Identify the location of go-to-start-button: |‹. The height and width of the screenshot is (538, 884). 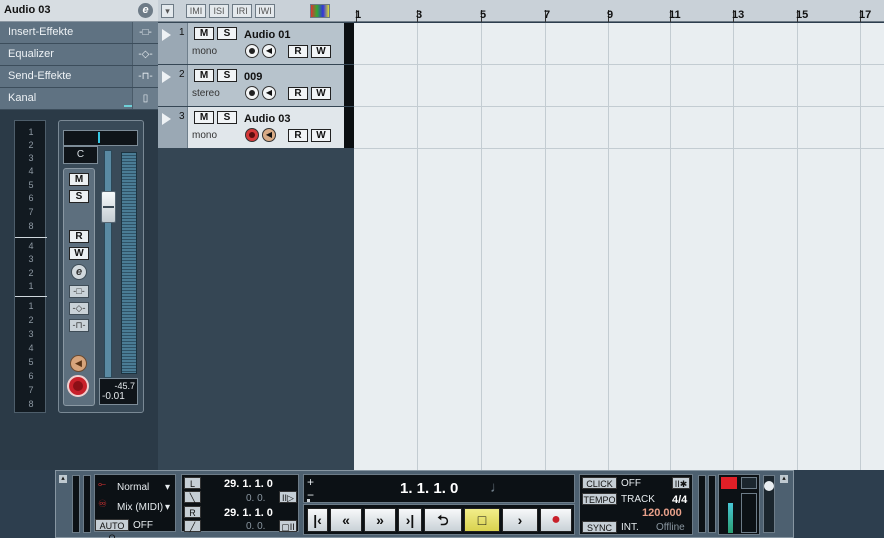
(317, 520).